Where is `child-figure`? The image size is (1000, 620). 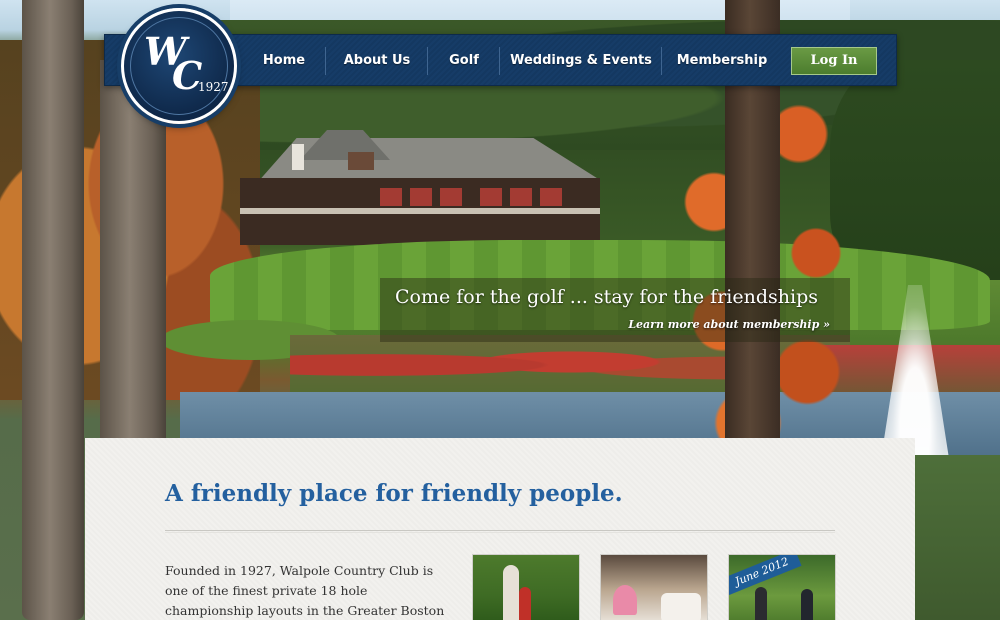 child-figure is located at coordinates (525, 603).